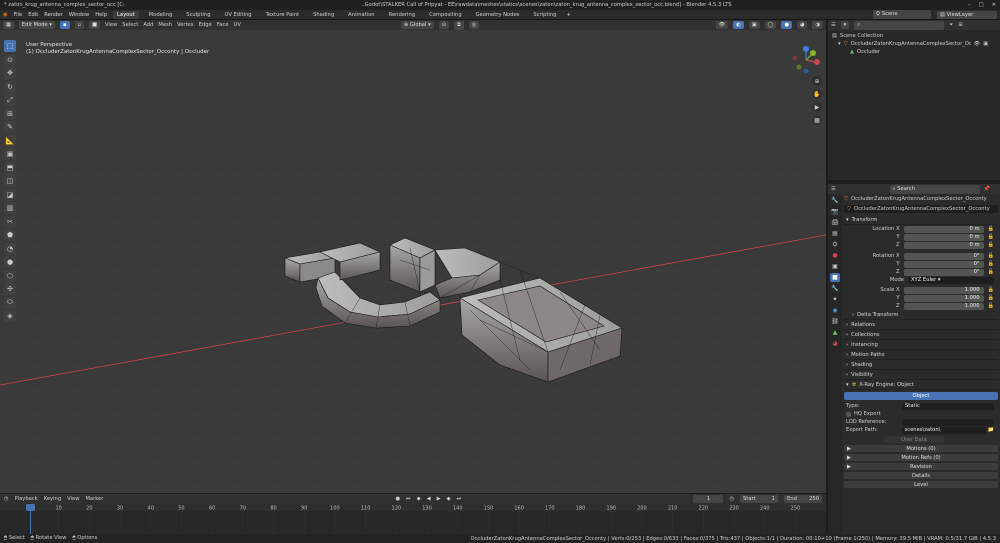 This screenshot has width=1000, height=543. I want to click on prev-key-icon: ◆, so click(419, 499).